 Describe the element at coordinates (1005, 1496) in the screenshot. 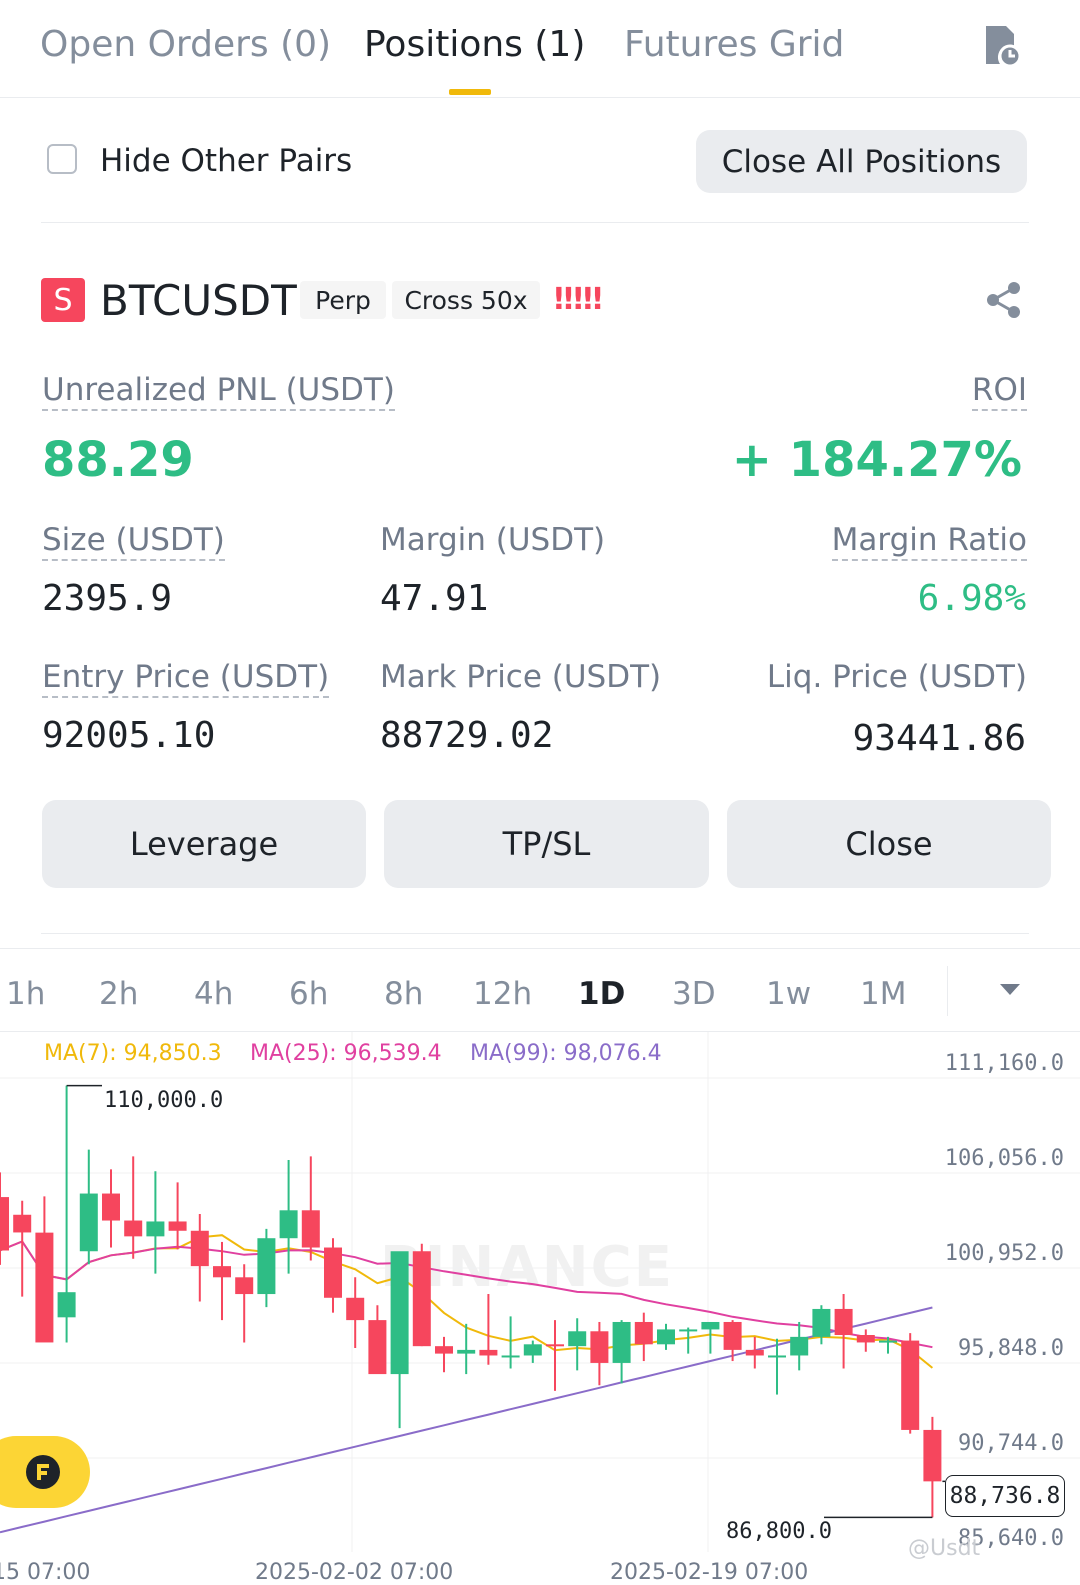

I see `current-price-tag: 88,736.8` at that location.